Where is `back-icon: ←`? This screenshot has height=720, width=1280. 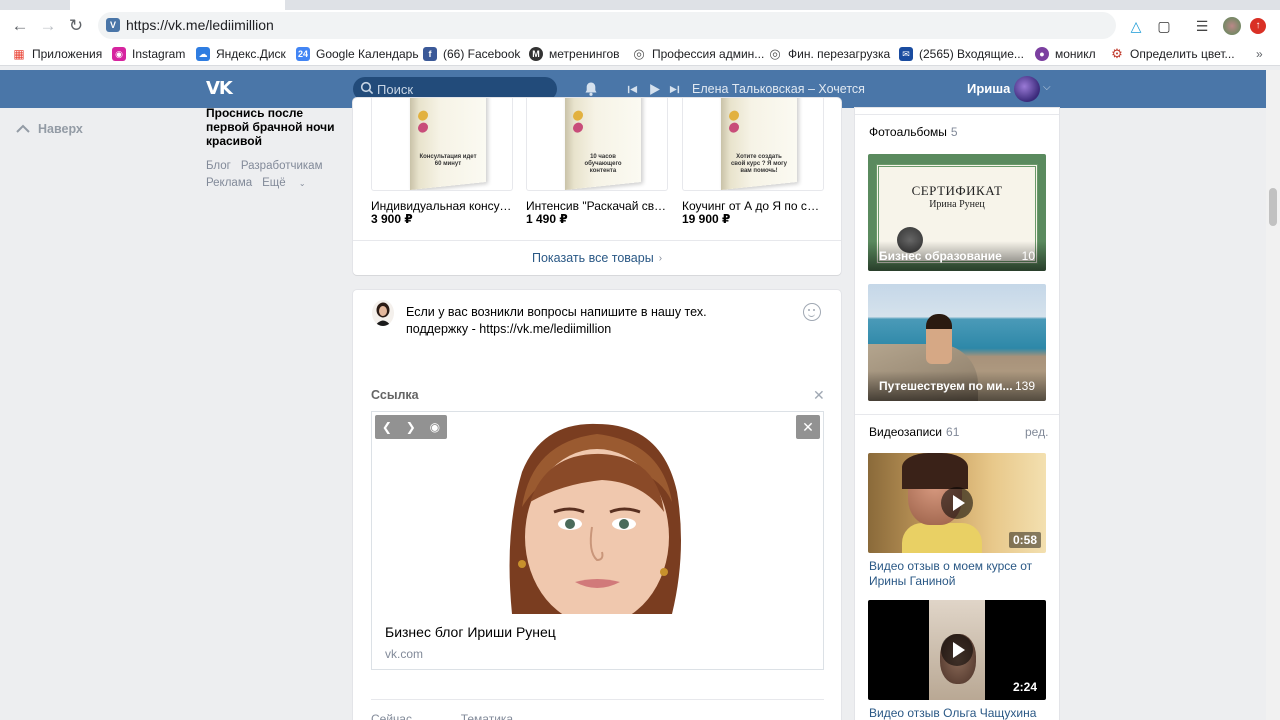 back-icon: ← is located at coordinates (20, 26).